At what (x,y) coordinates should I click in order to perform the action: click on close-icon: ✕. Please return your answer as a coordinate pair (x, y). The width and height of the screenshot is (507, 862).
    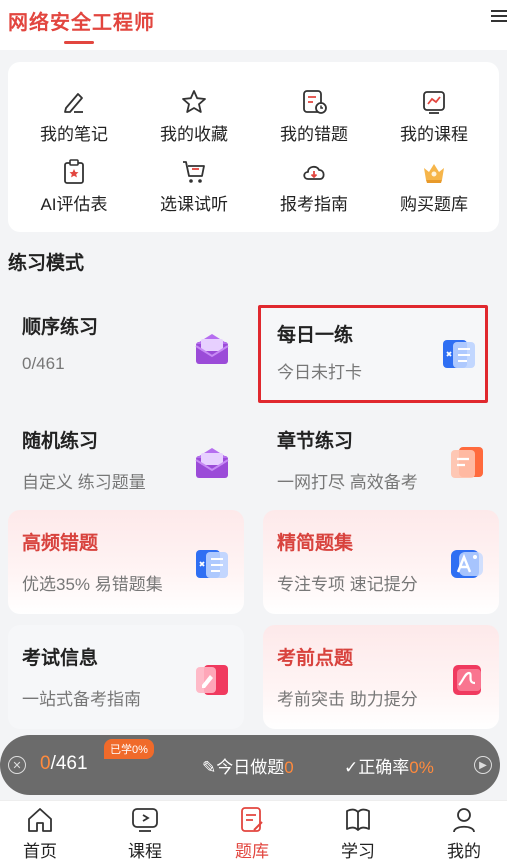
    Looking at the image, I should click on (17, 765).